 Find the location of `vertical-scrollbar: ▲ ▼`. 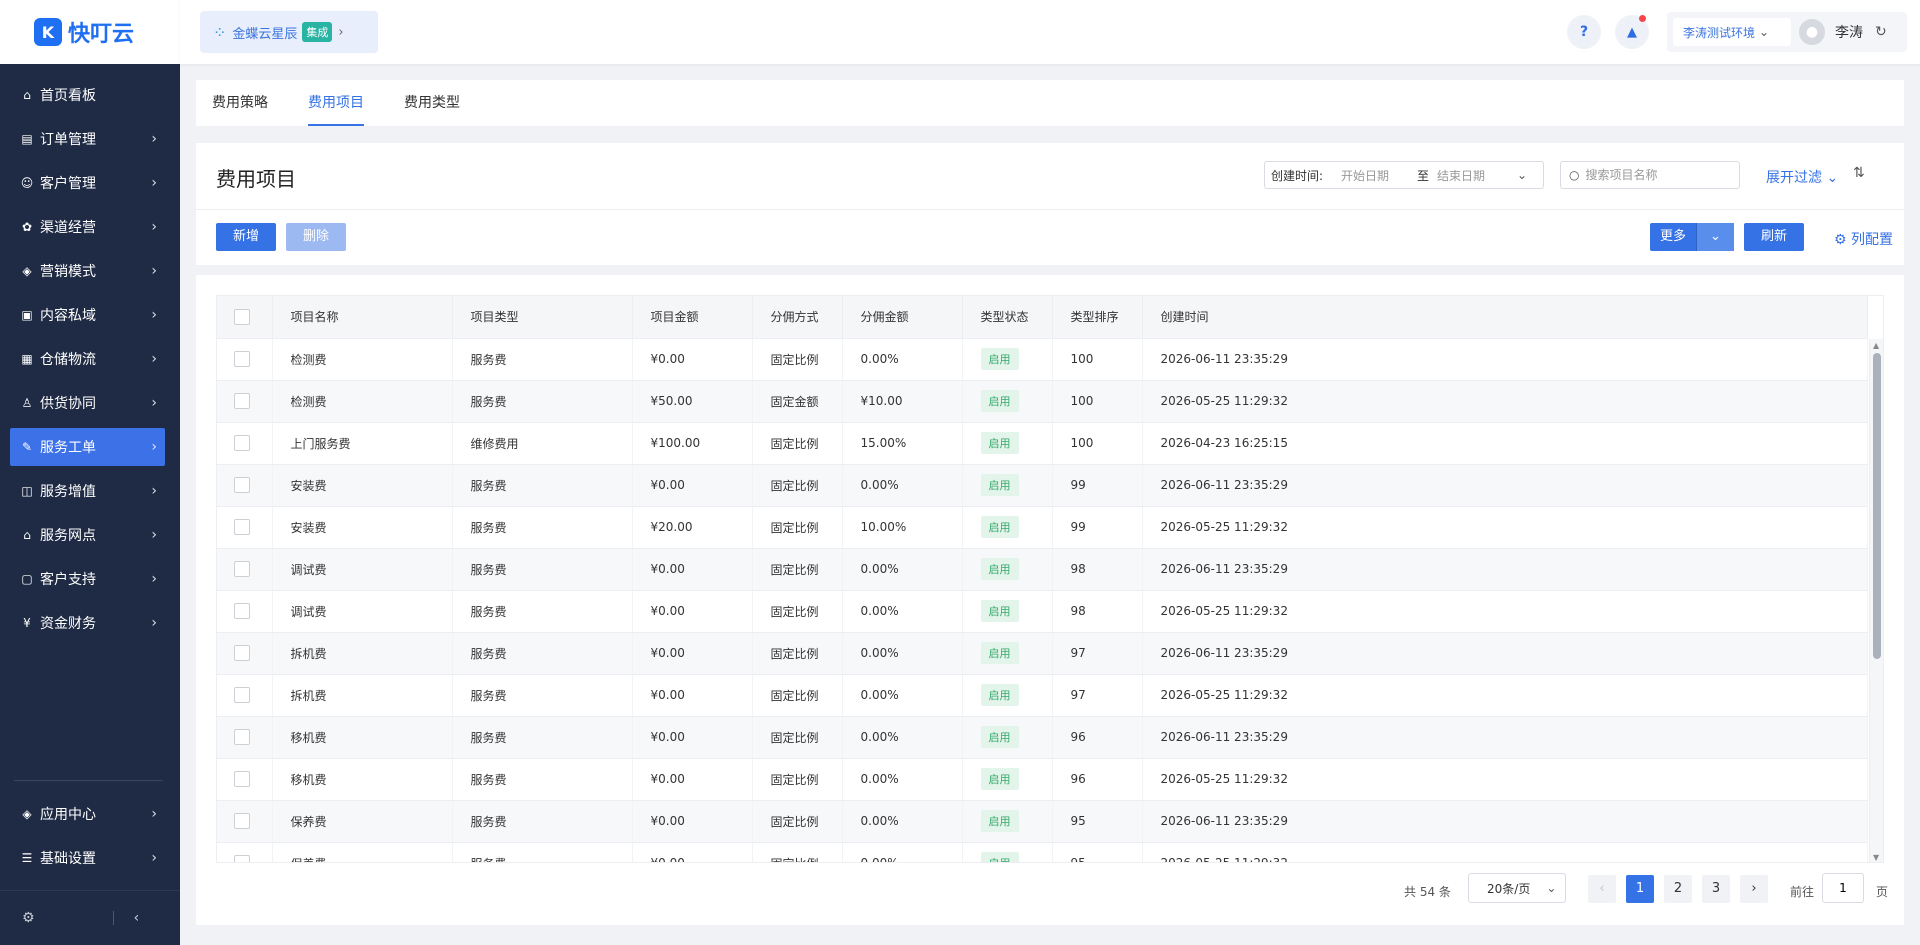

vertical-scrollbar: ▲ ▼ is located at coordinates (1876, 600).